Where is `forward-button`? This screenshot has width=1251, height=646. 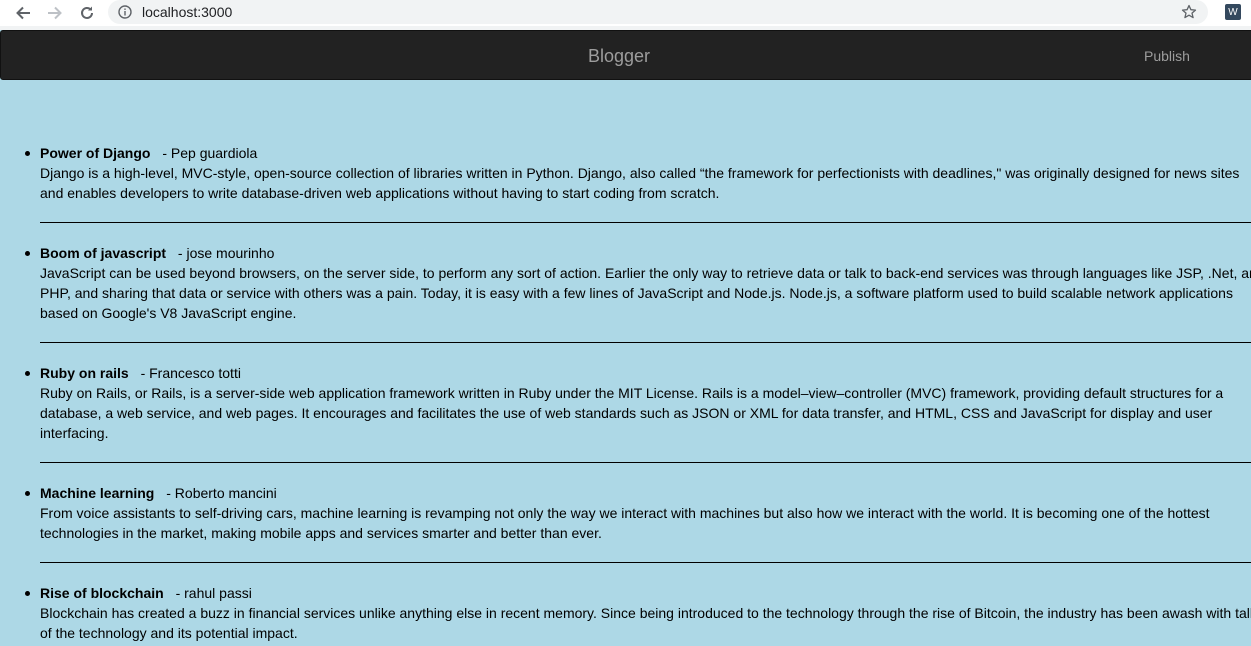 forward-button is located at coordinates (55, 13).